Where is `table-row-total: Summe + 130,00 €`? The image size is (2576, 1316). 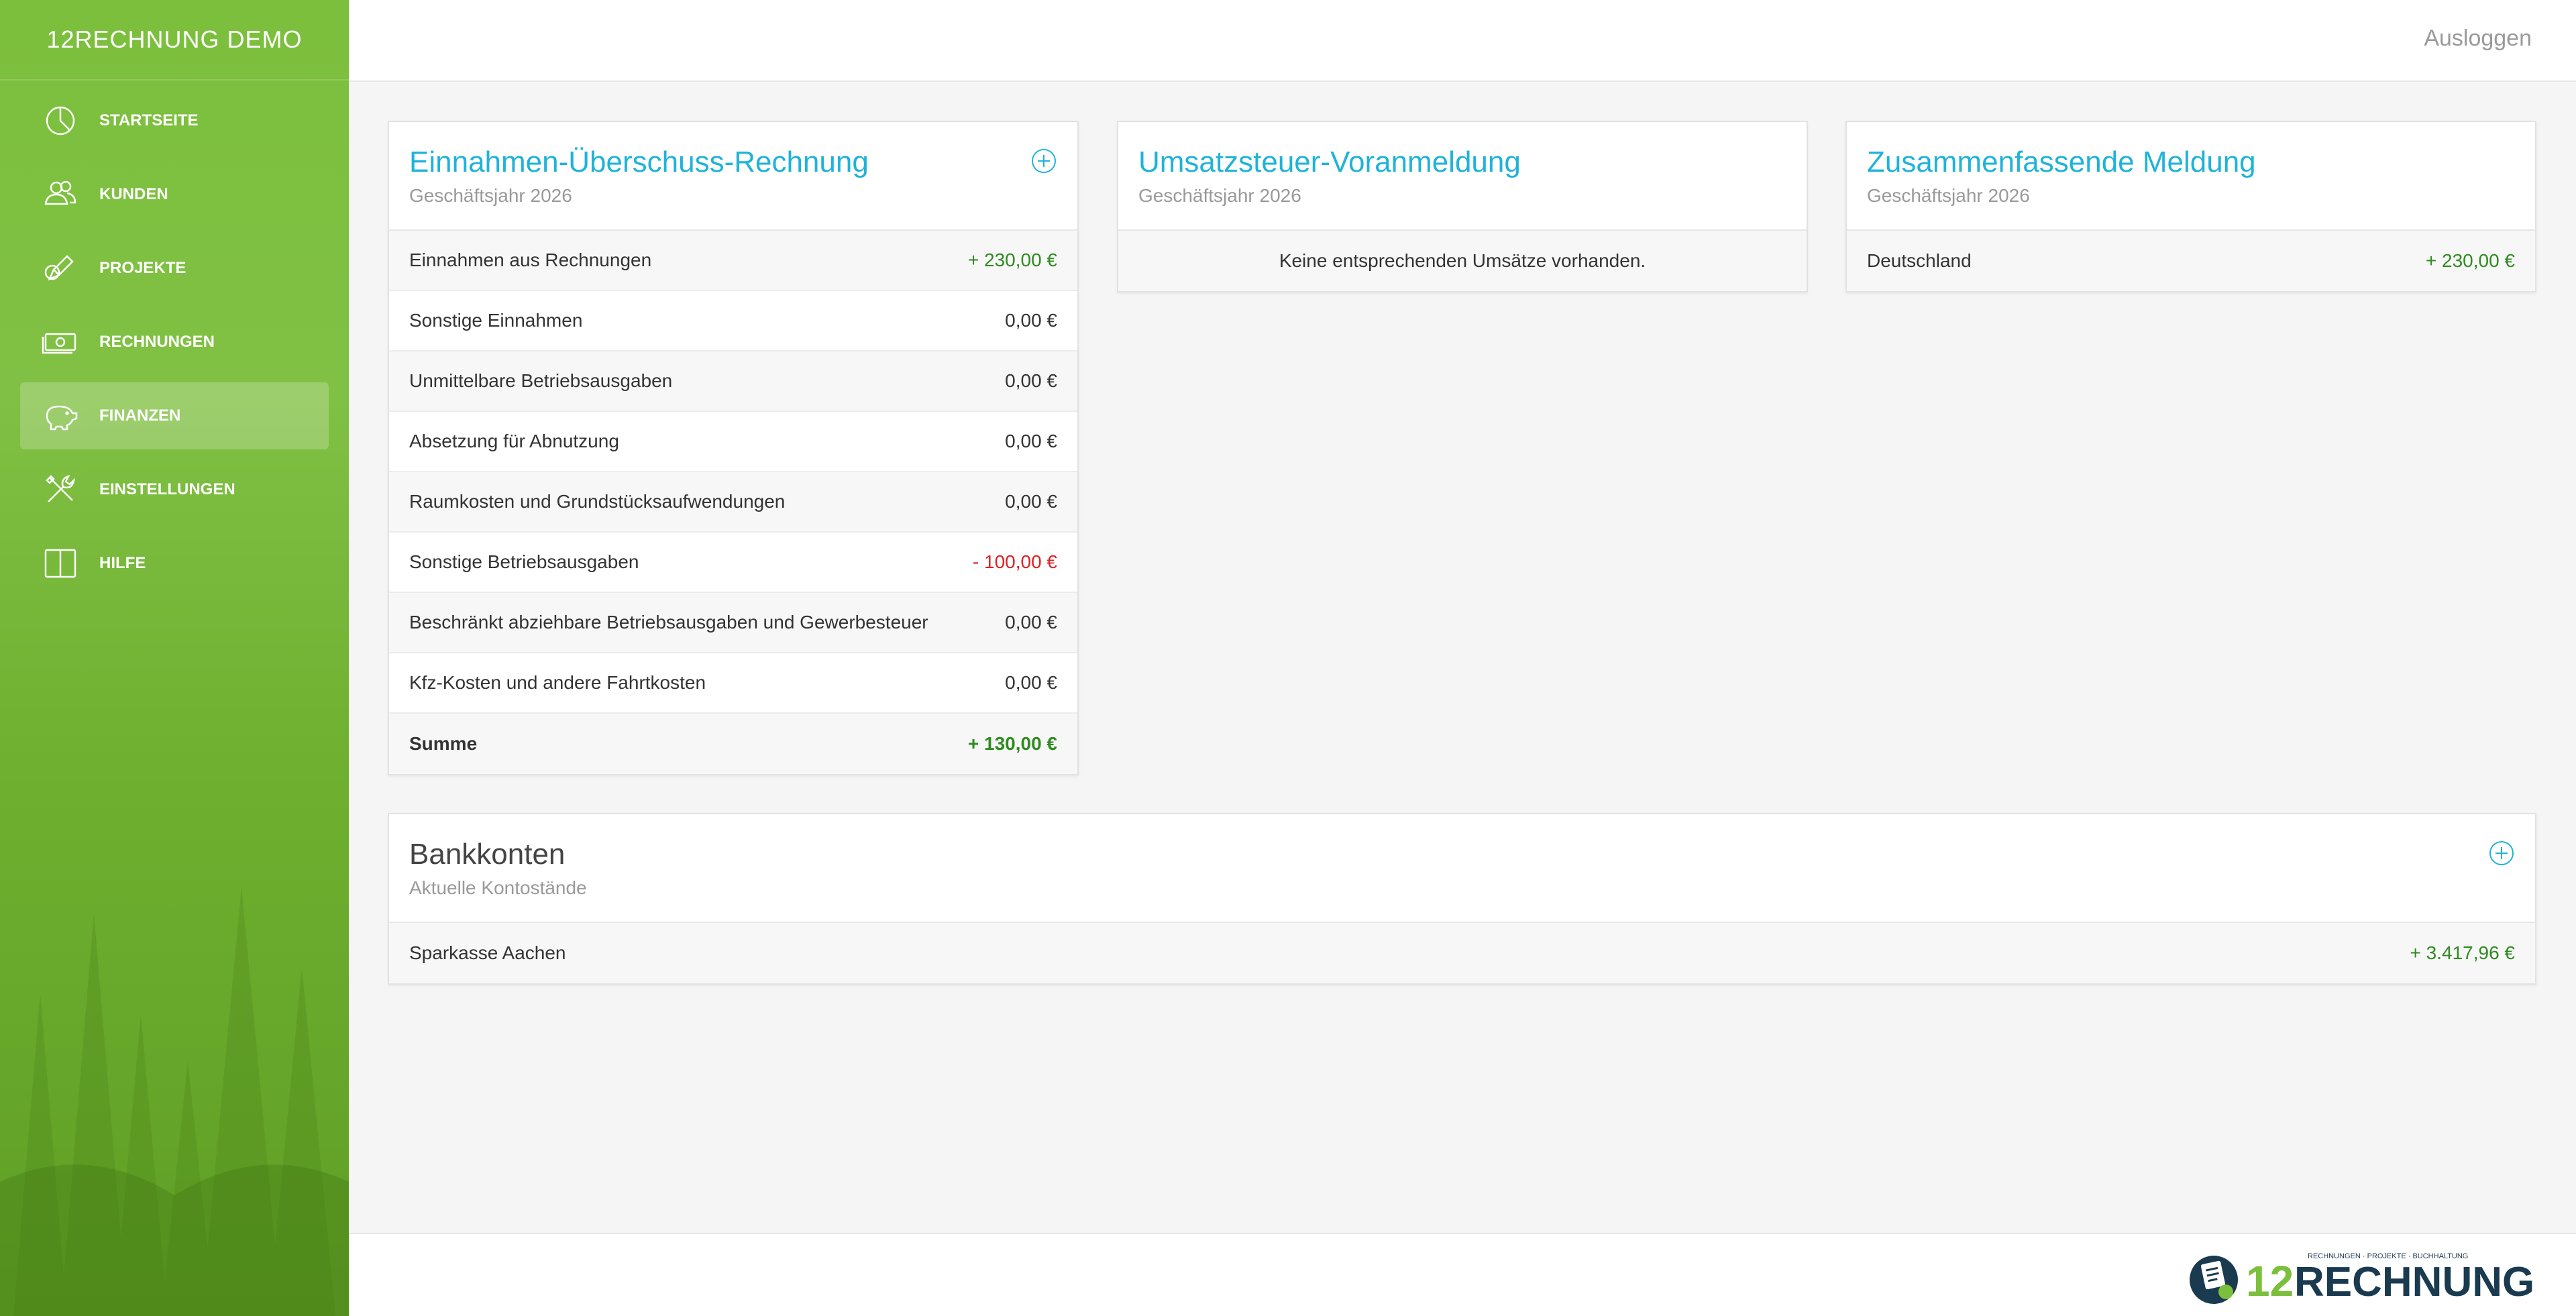 table-row-total: Summe + 130,00 € is located at coordinates (733, 744).